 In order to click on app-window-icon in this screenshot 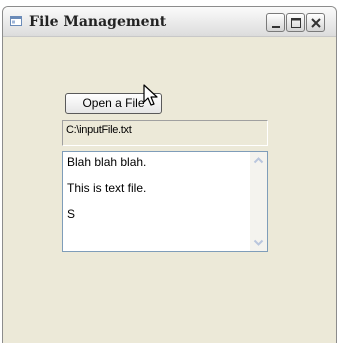, I will do `click(16, 21)`.